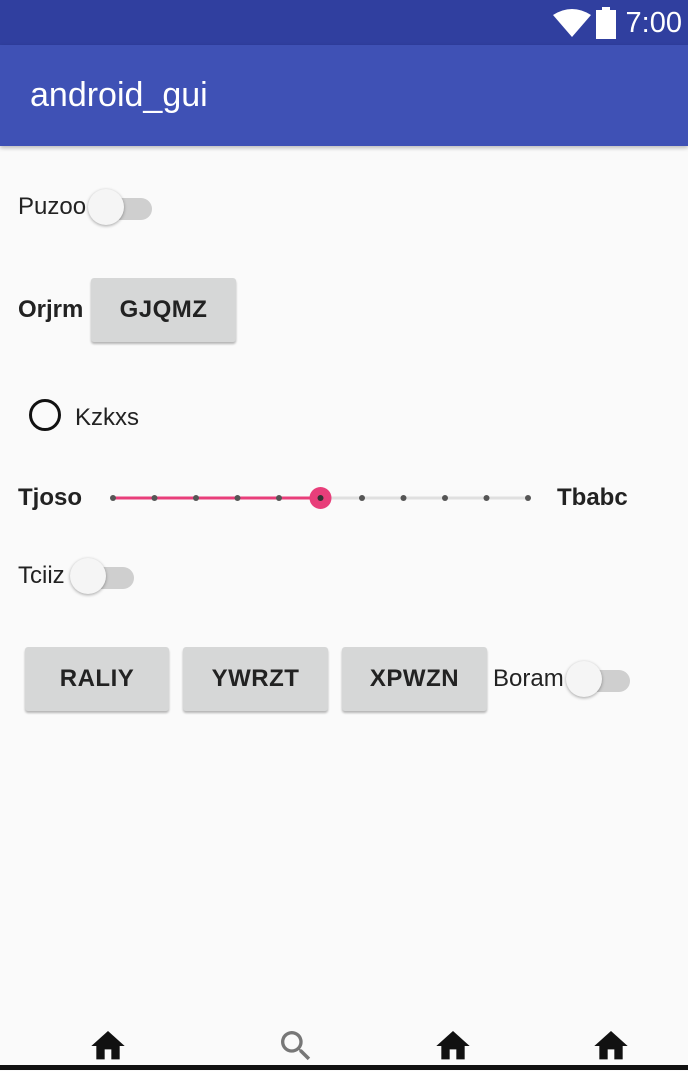 The width and height of the screenshot is (688, 1071). What do you see at coordinates (107, 418) in the screenshot?
I see `kzkxs-label: Kzkxs` at bounding box center [107, 418].